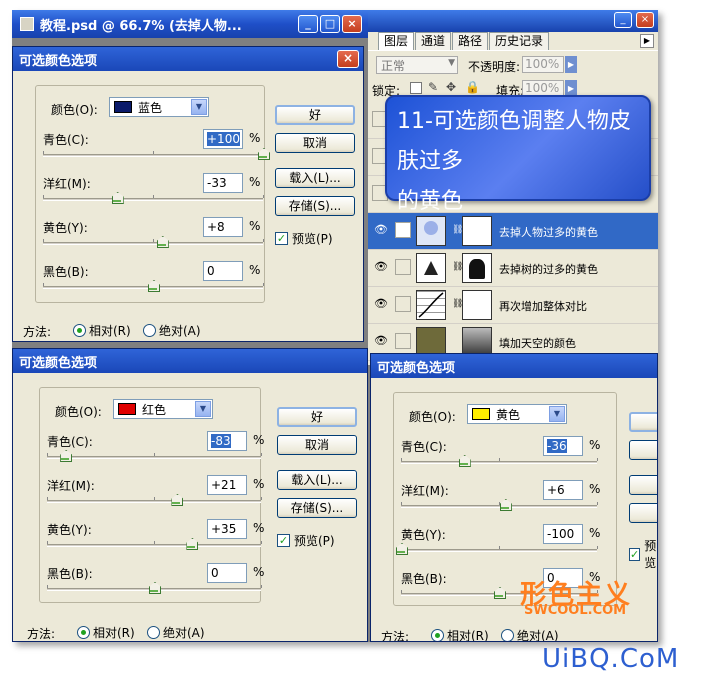  Describe the element at coordinates (563, 490) in the screenshot. I see `value-input-magenta: +6` at that location.